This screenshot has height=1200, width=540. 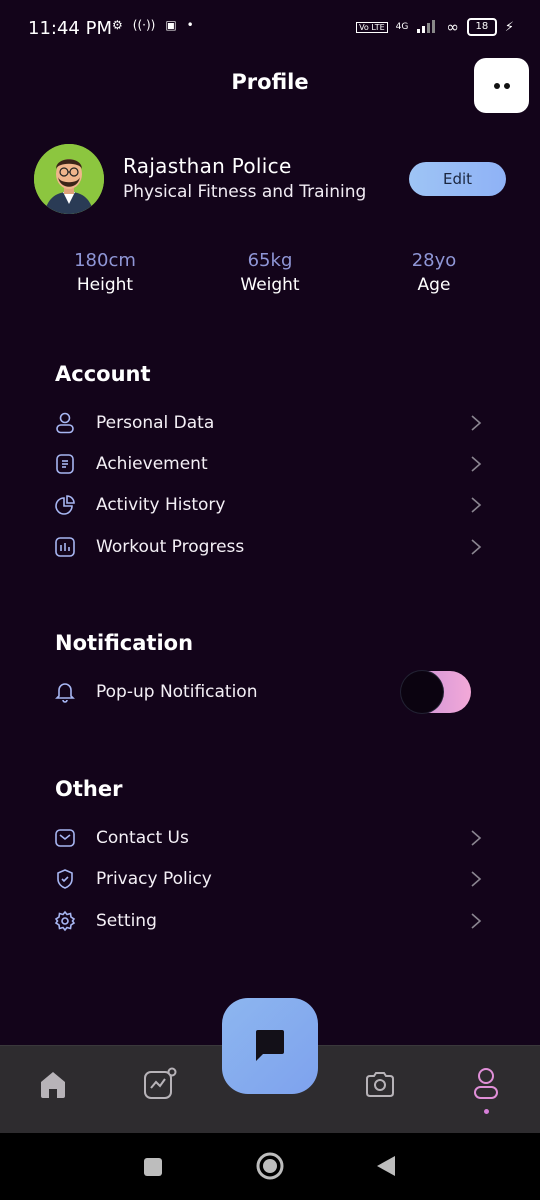 I want to click on network-type-label: 4G, so click(x=402, y=27).